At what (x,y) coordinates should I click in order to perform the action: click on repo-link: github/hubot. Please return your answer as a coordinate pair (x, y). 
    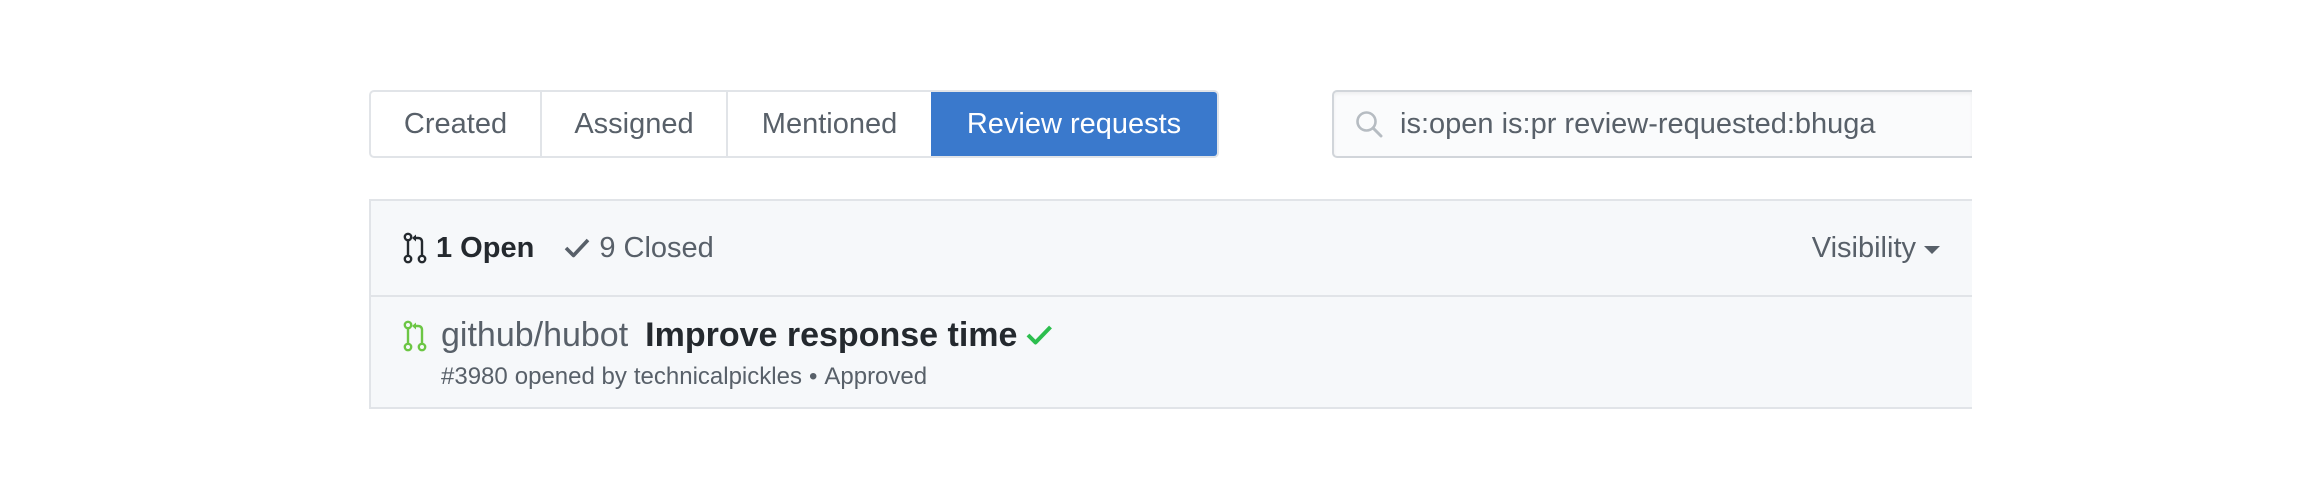
    Looking at the image, I should click on (534, 335).